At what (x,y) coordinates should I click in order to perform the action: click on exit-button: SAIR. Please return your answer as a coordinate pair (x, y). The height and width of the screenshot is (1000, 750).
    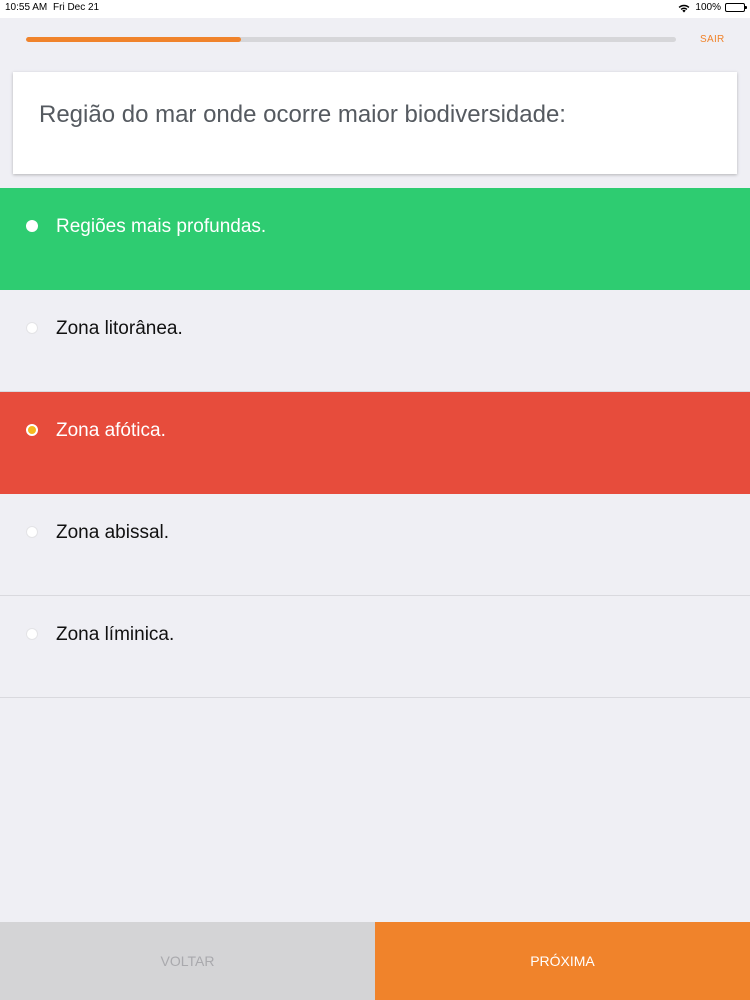
    Looking at the image, I should click on (712, 39).